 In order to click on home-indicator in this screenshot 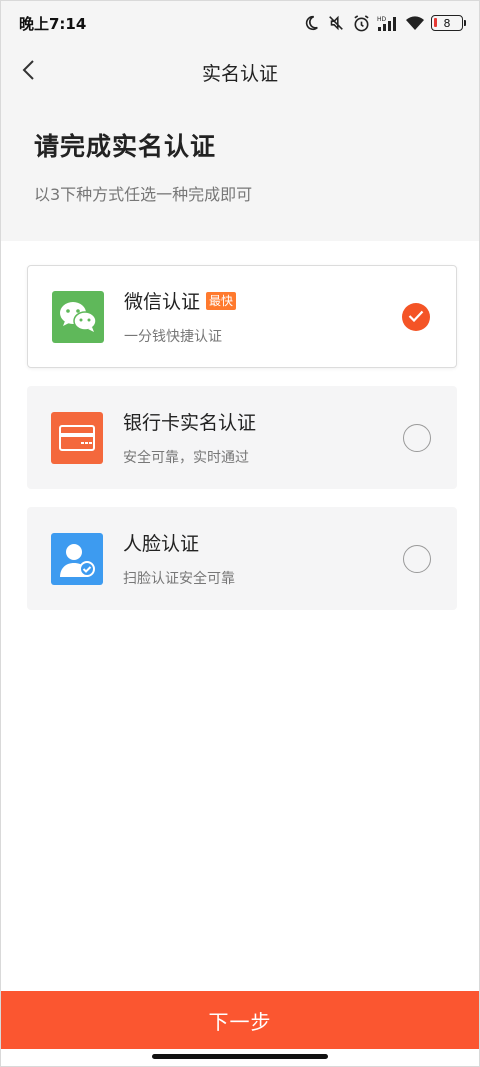, I will do `click(240, 1056)`.